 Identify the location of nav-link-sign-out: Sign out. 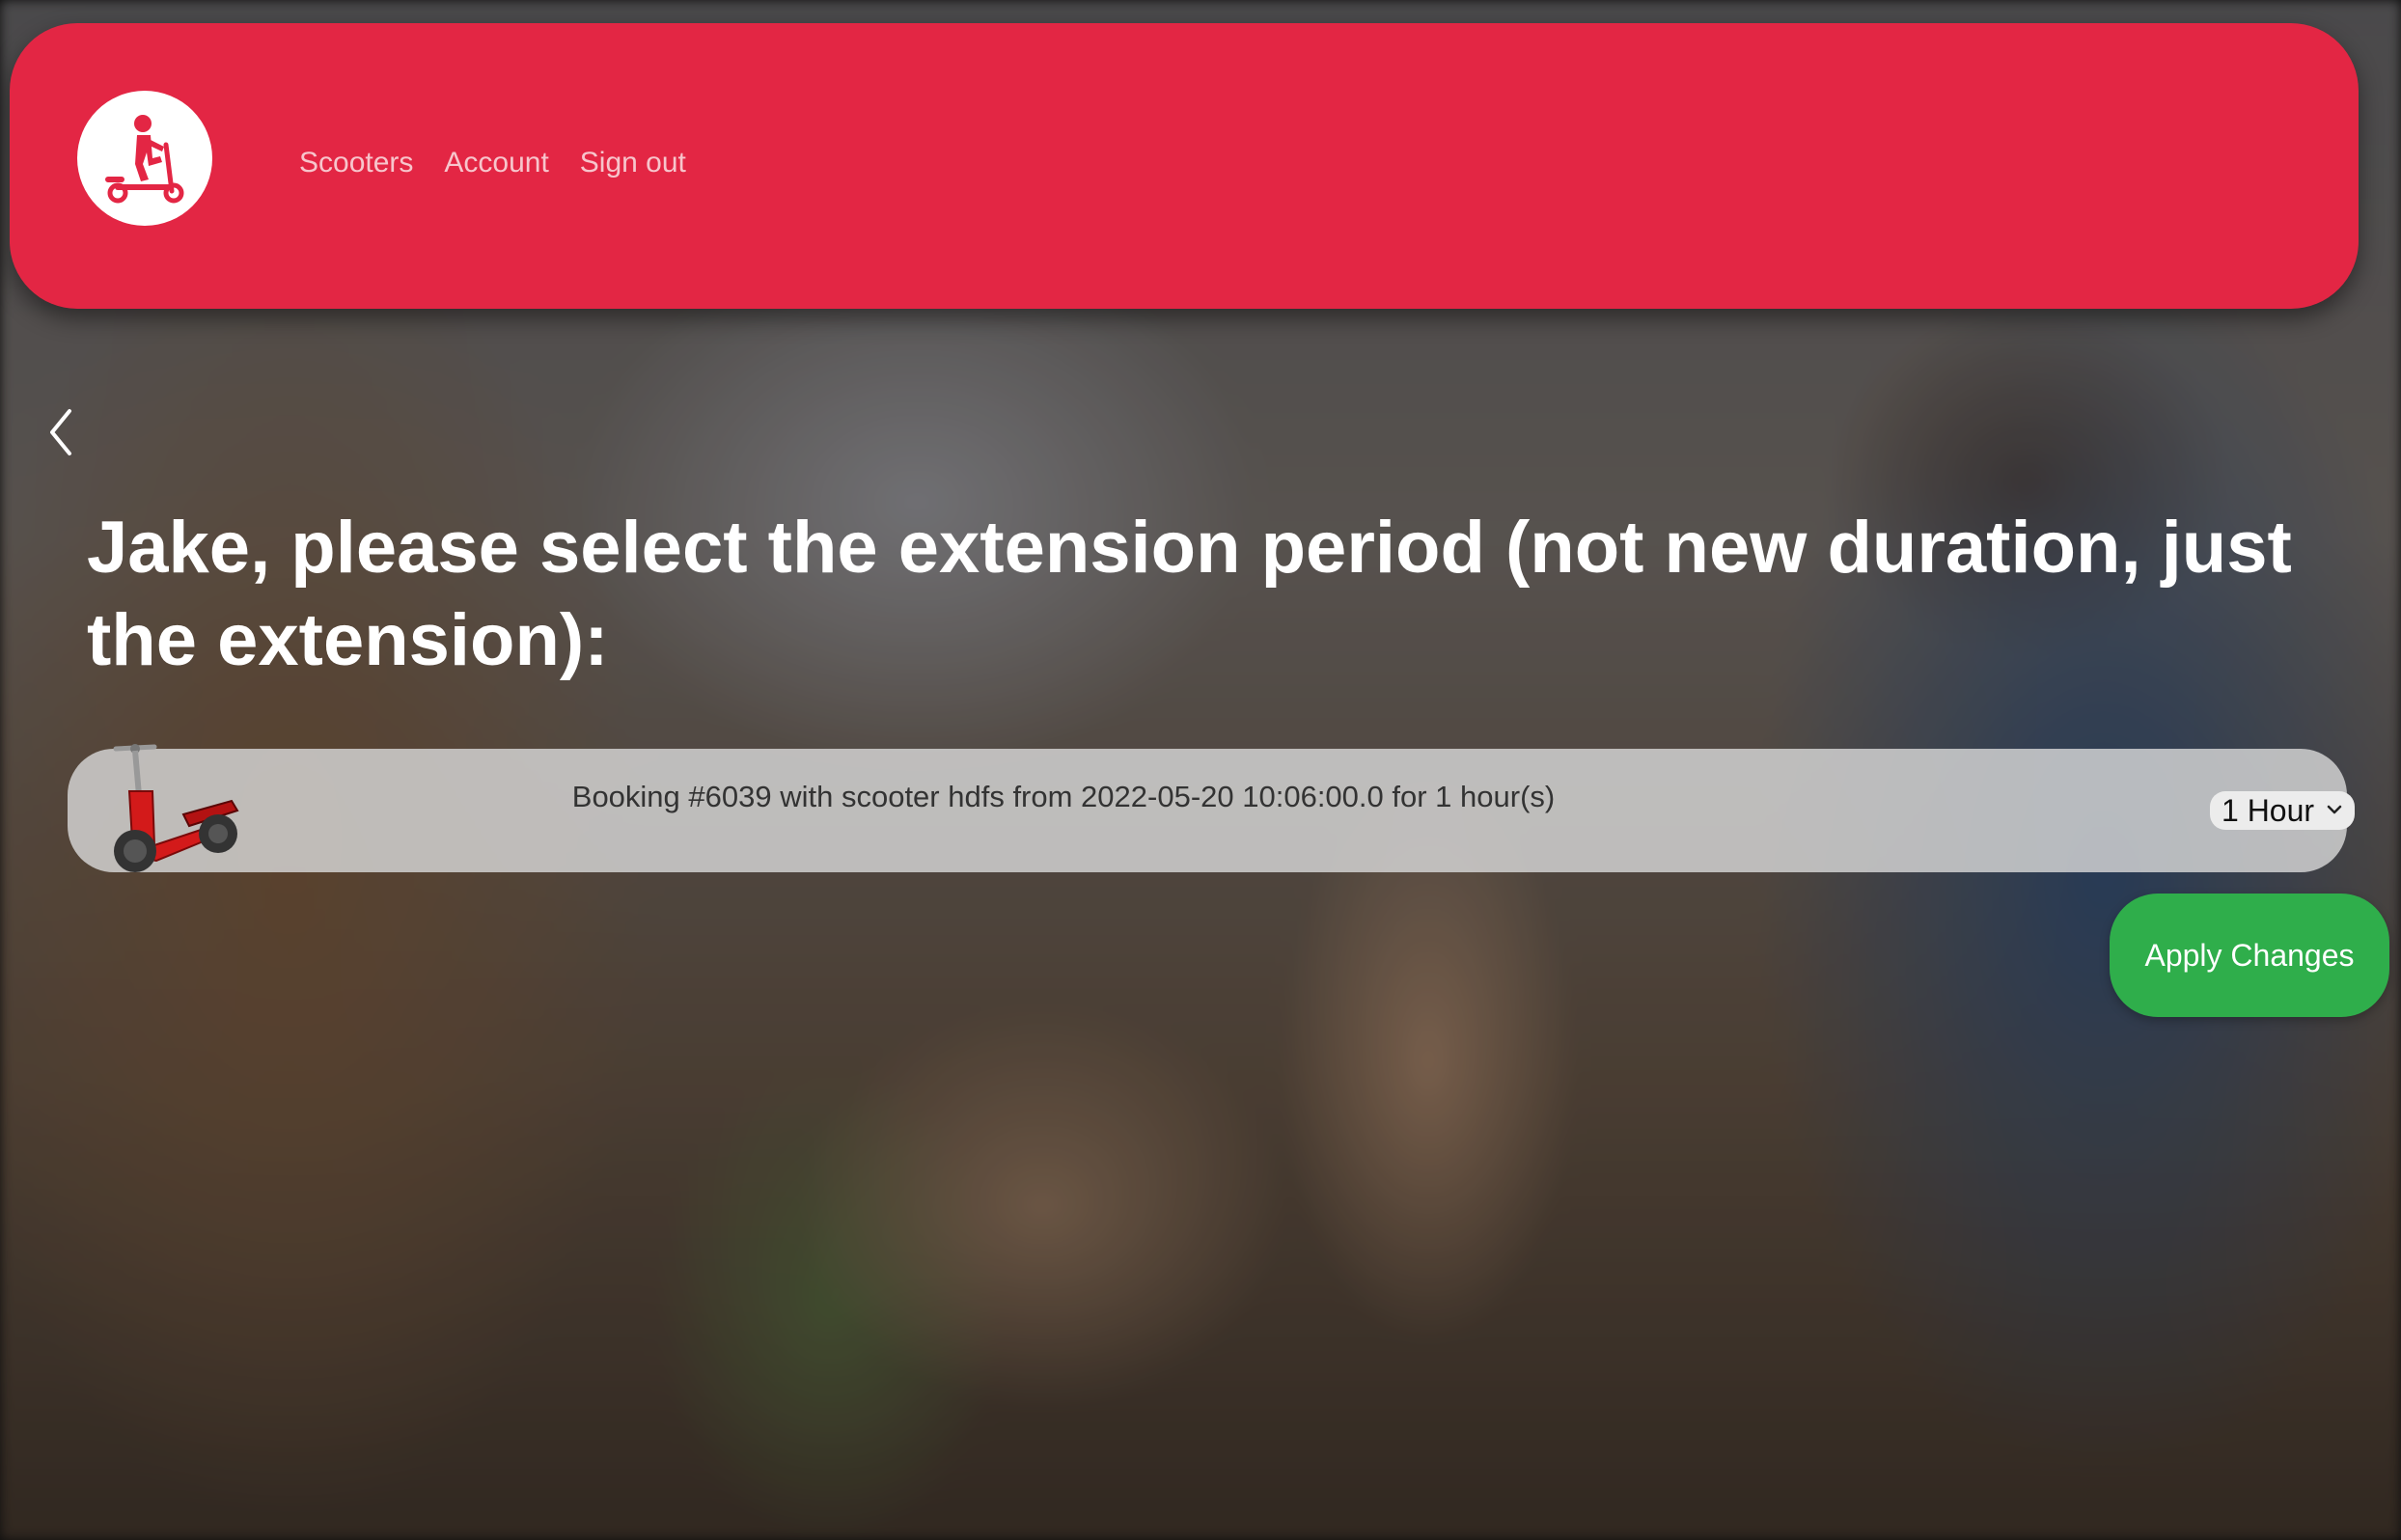
(633, 163).